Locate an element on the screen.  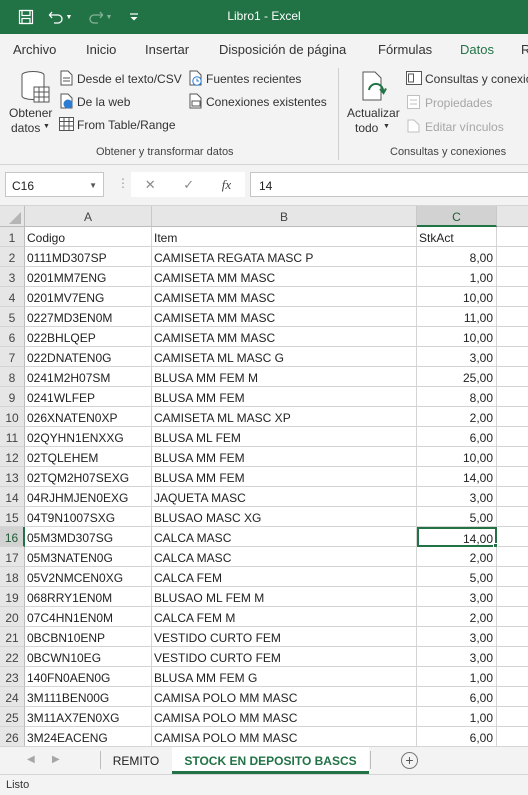
cell-codigo: Codigo is located at coordinates (88, 237).